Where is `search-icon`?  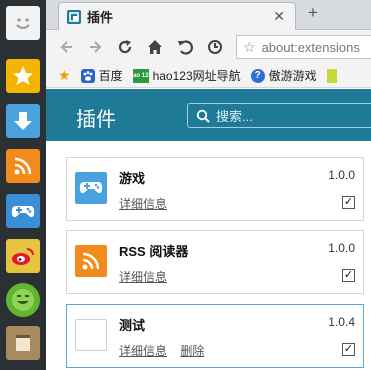
search-icon is located at coordinates (203, 116).